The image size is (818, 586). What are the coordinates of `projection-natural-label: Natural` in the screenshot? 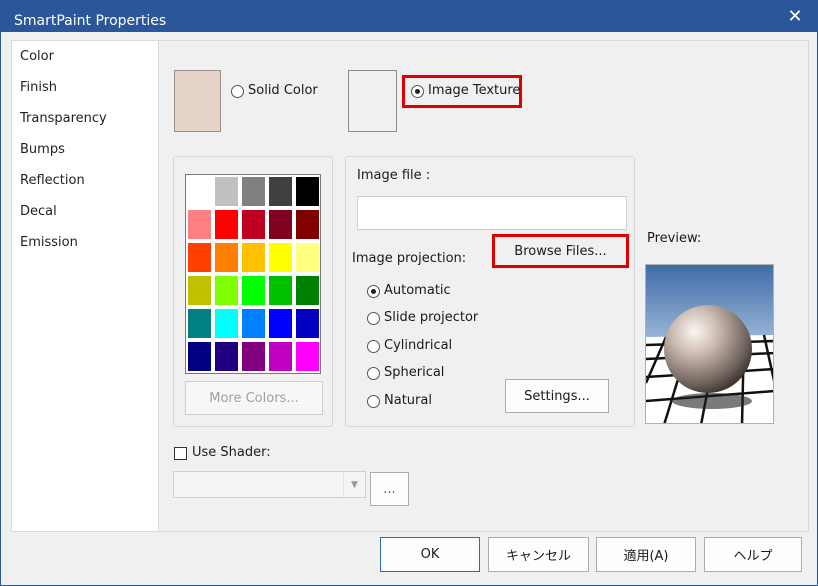 It's located at (408, 400).